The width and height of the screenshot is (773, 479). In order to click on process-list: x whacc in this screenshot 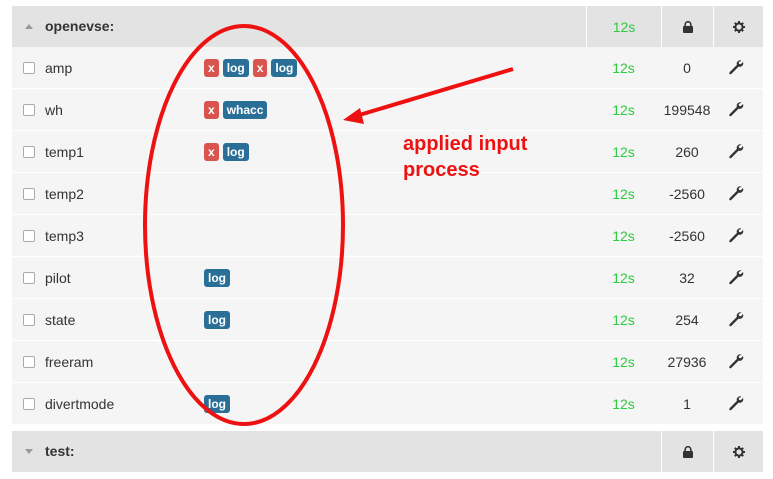, I will do `click(236, 110)`.